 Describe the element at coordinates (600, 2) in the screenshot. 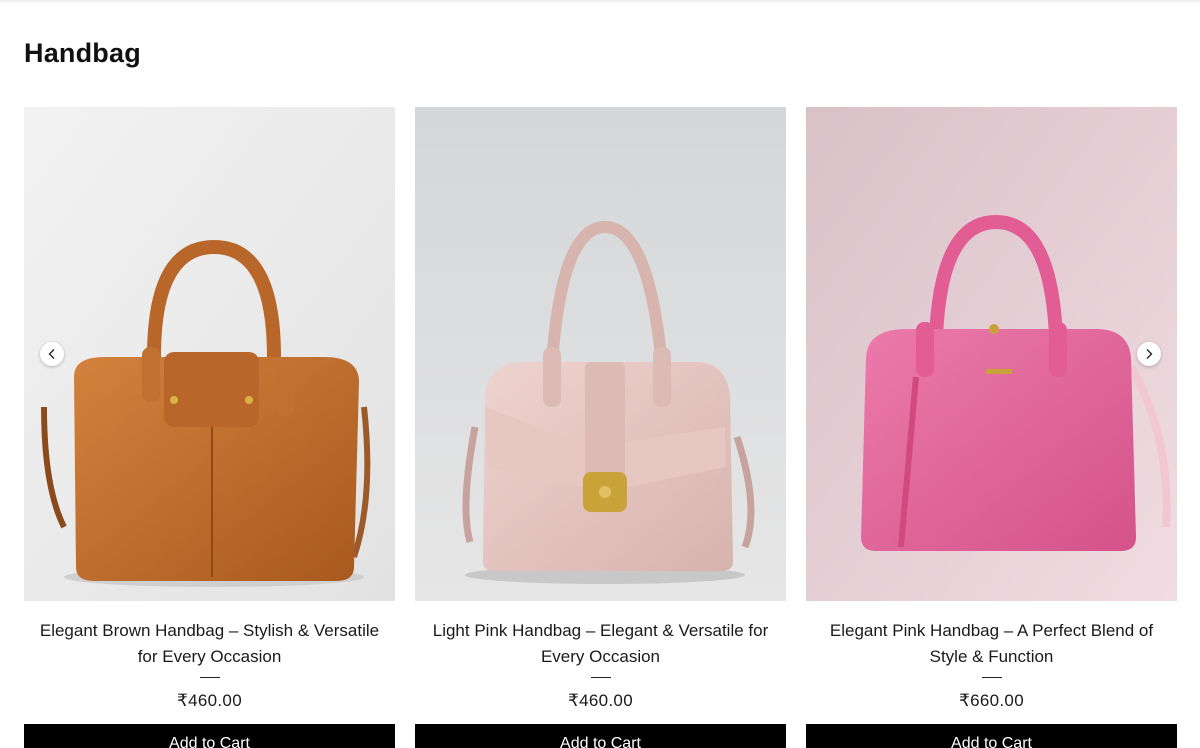

I see `header-edge` at that location.